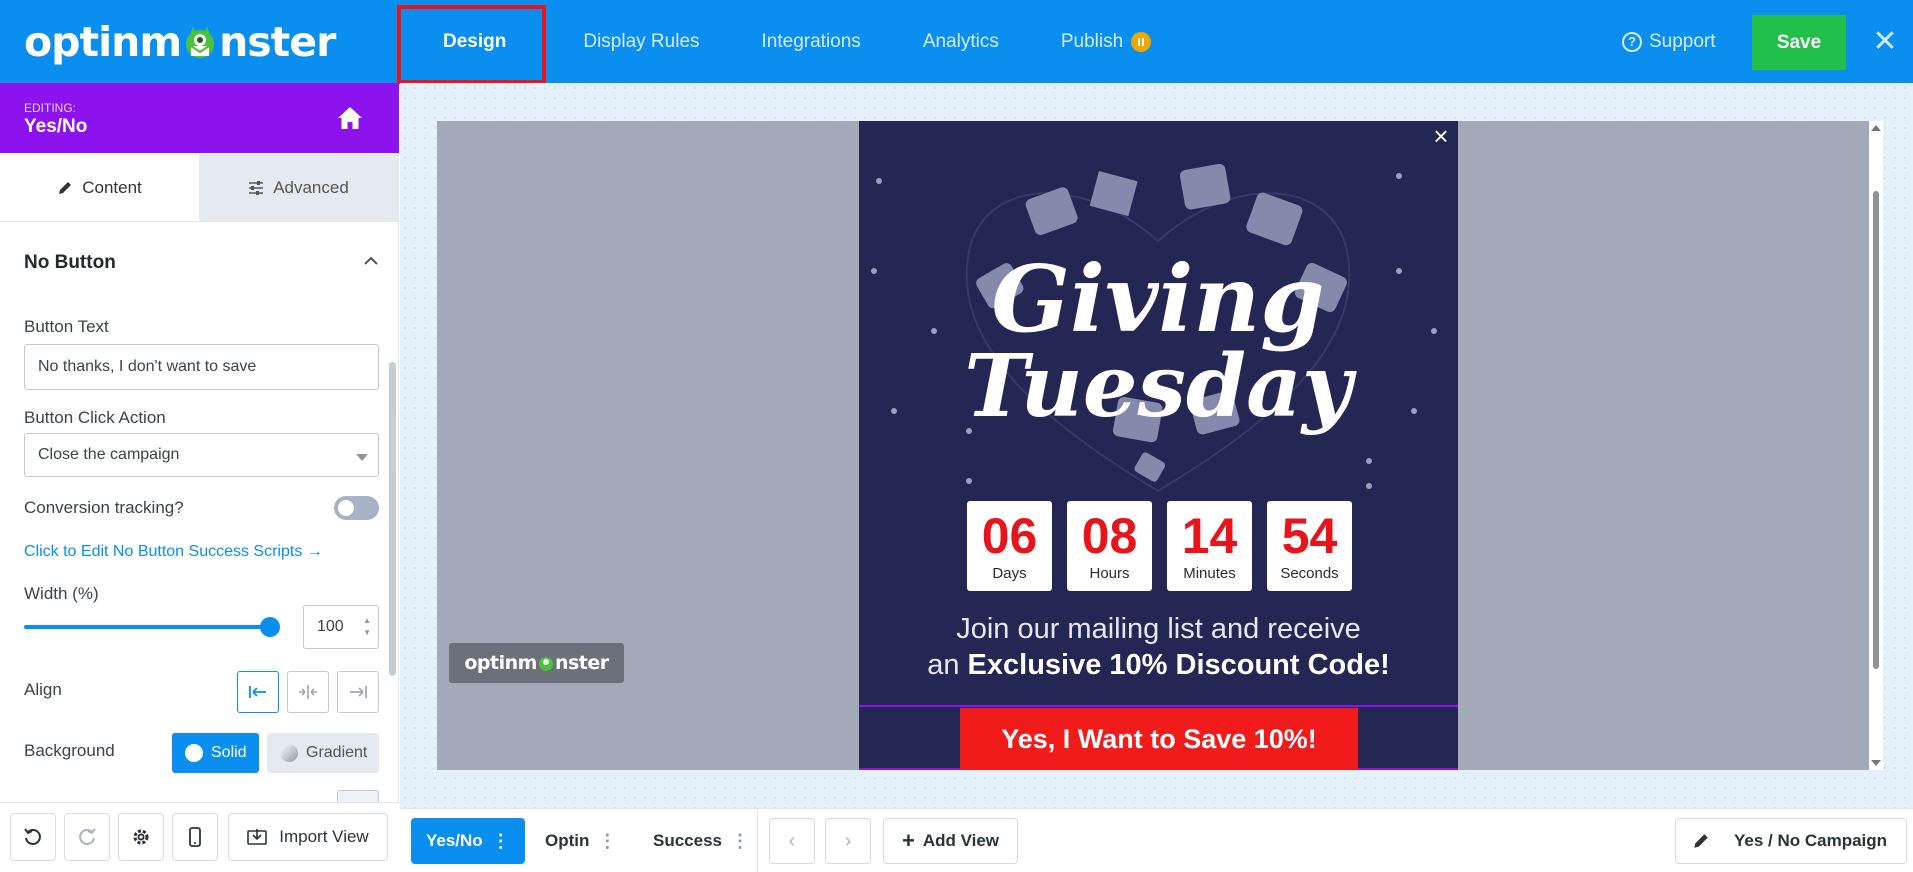 This screenshot has height=872, width=1913. What do you see at coordinates (1158, 629) in the screenshot?
I see `promo-line-1: Join our mailing list and receive` at bounding box center [1158, 629].